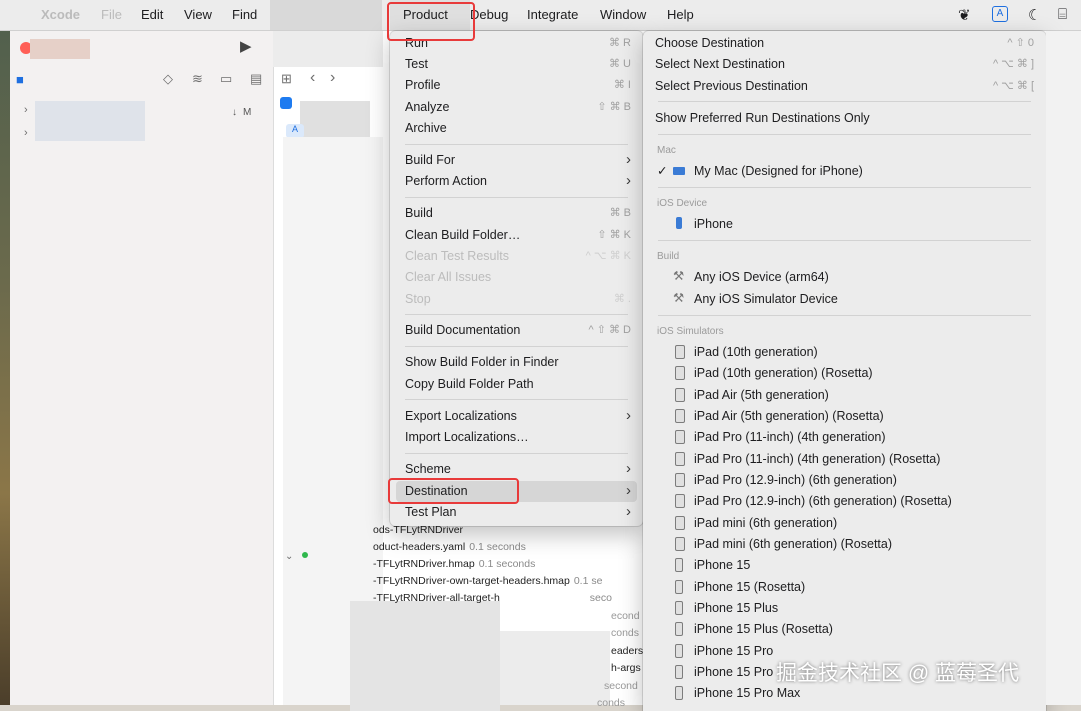 The image size is (1081, 711). What do you see at coordinates (246, 46) in the screenshot?
I see `run-icon: ▶` at bounding box center [246, 46].